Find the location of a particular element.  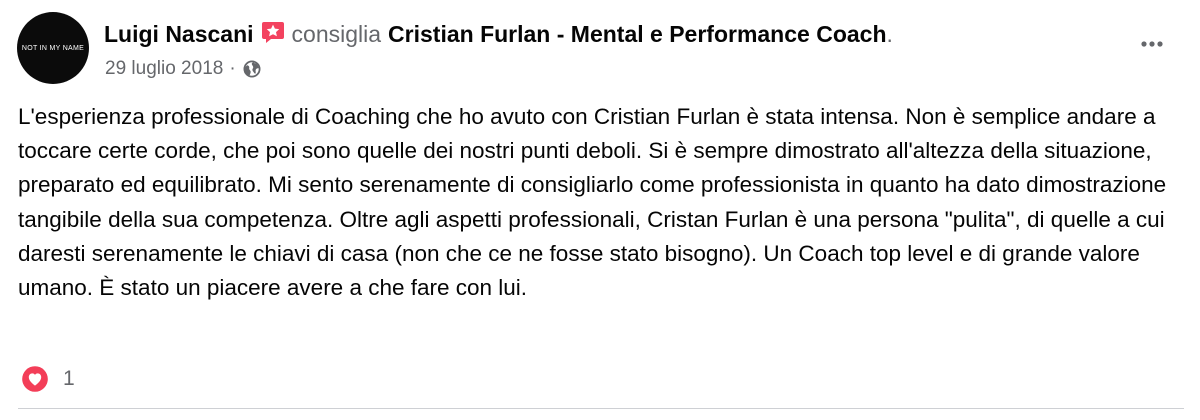

avatar: NOT IN MY NAME is located at coordinates (53, 48).